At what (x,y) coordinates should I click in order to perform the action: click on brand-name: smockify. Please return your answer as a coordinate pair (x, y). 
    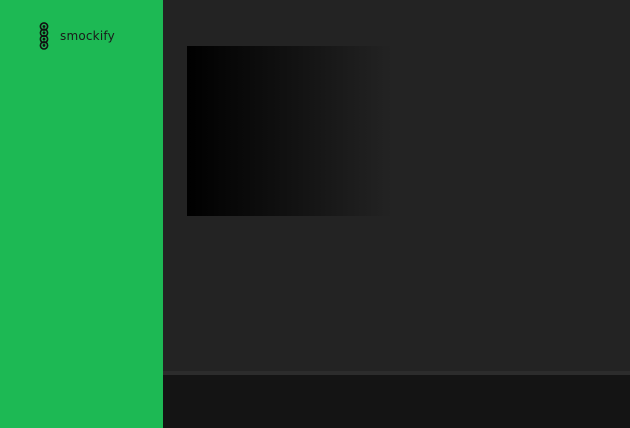
    Looking at the image, I should click on (87, 36).